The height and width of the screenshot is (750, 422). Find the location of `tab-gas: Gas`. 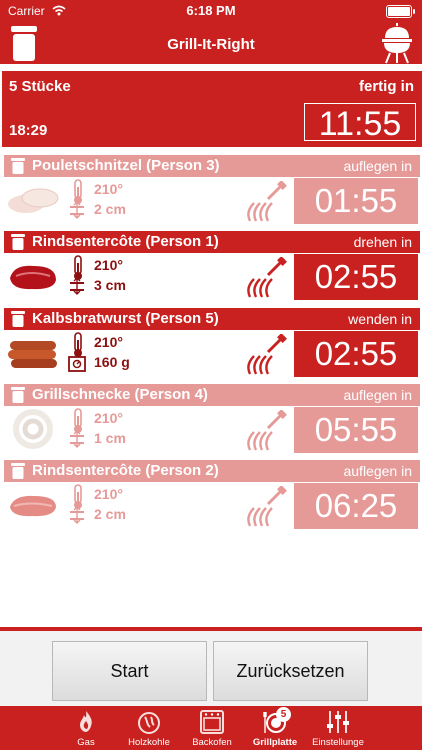

tab-gas: Gas is located at coordinates (86, 728).